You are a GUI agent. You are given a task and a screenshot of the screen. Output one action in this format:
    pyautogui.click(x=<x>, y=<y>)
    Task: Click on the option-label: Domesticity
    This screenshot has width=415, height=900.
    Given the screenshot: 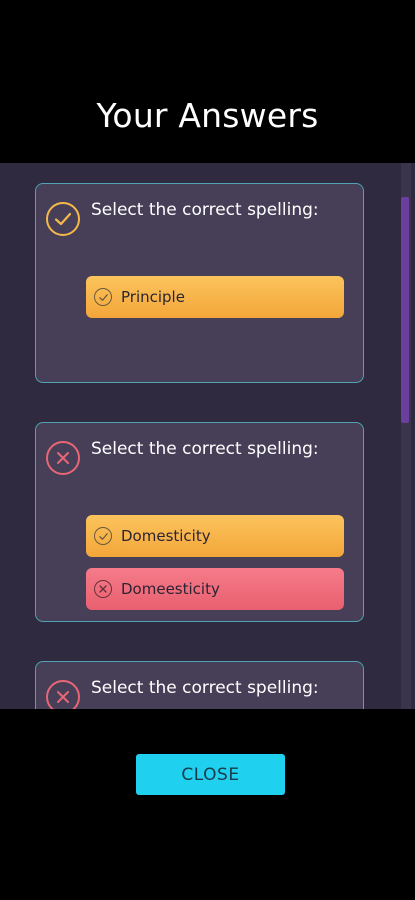 What is the action you would take?
    pyautogui.click(x=166, y=536)
    